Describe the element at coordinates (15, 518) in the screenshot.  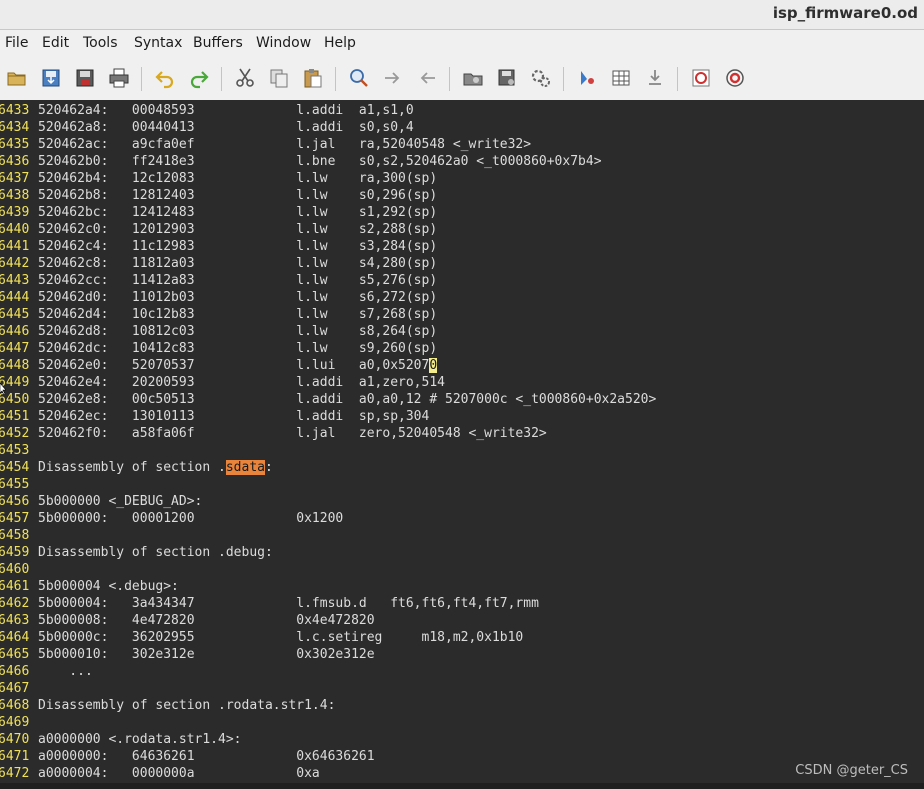
I see `line-number: 6457` at that location.